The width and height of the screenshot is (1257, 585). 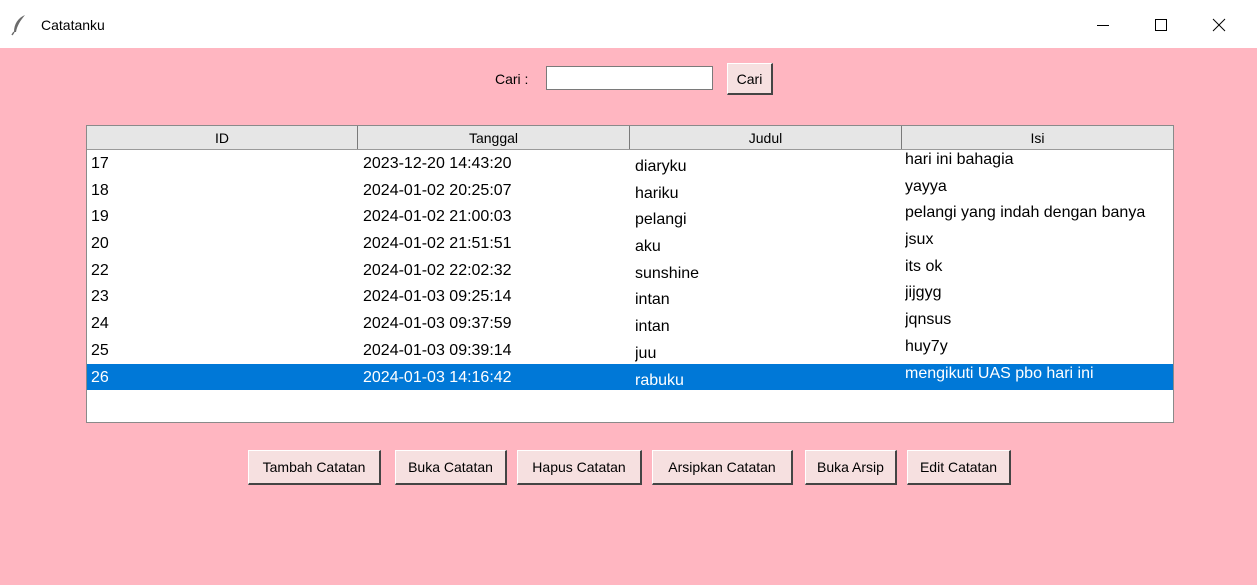 What do you see at coordinates (999, 373) in the screenshot?
I see `cell-isi: mengikuti UAS pbo hari ini` at bounding box center [999, 373].